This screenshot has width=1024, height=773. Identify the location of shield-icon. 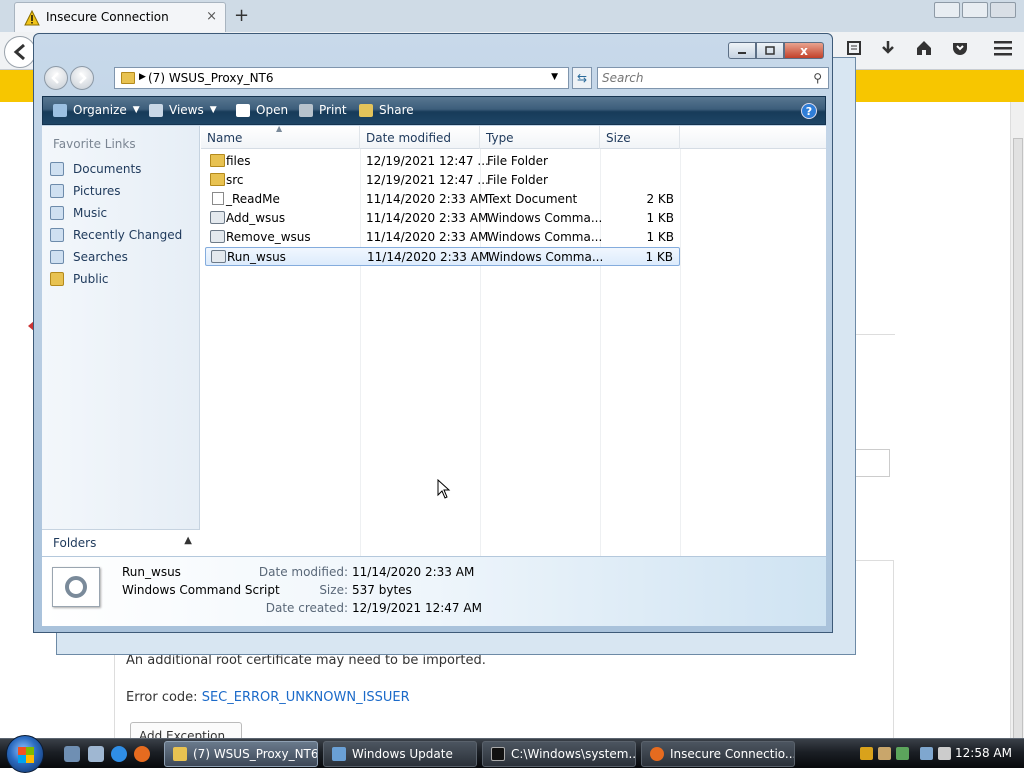
(866, 753).